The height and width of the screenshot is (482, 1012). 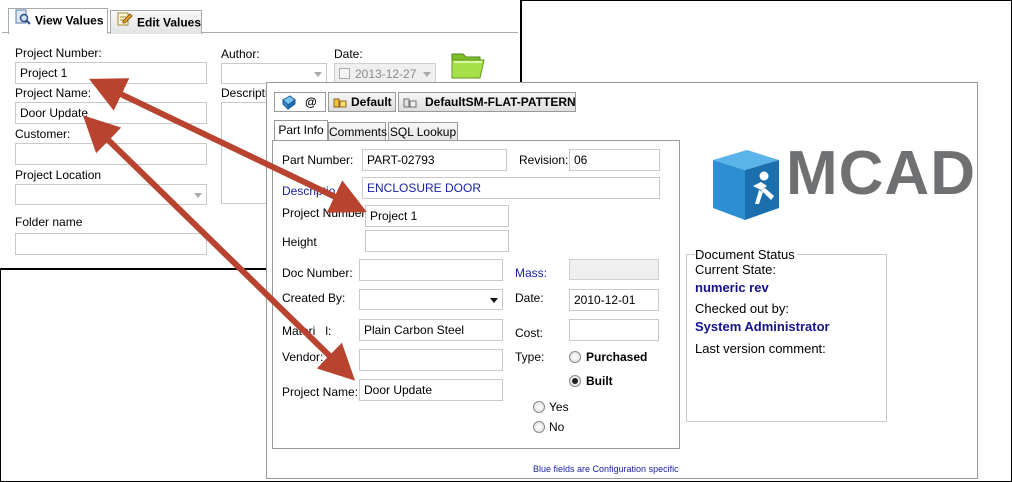 I want to click on material-label-tail: l:, so click(x=328, y=331).